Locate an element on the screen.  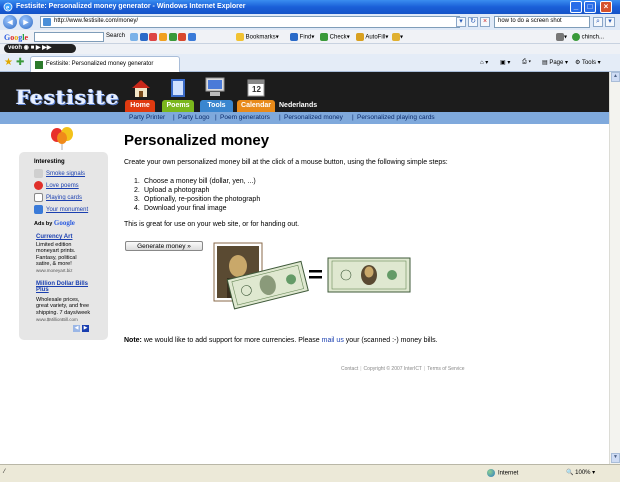
subnav-playing-cards: Personalized playing cards is located at coordinates (396, 117).